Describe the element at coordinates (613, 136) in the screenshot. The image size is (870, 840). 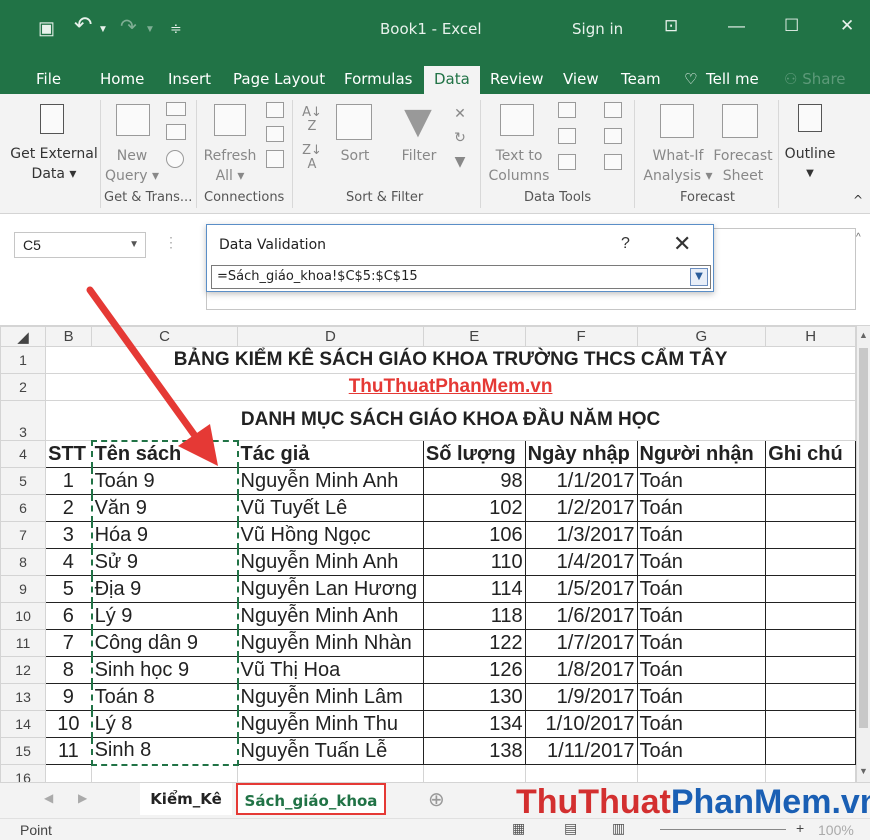
I see `relationships-icon` at that location.